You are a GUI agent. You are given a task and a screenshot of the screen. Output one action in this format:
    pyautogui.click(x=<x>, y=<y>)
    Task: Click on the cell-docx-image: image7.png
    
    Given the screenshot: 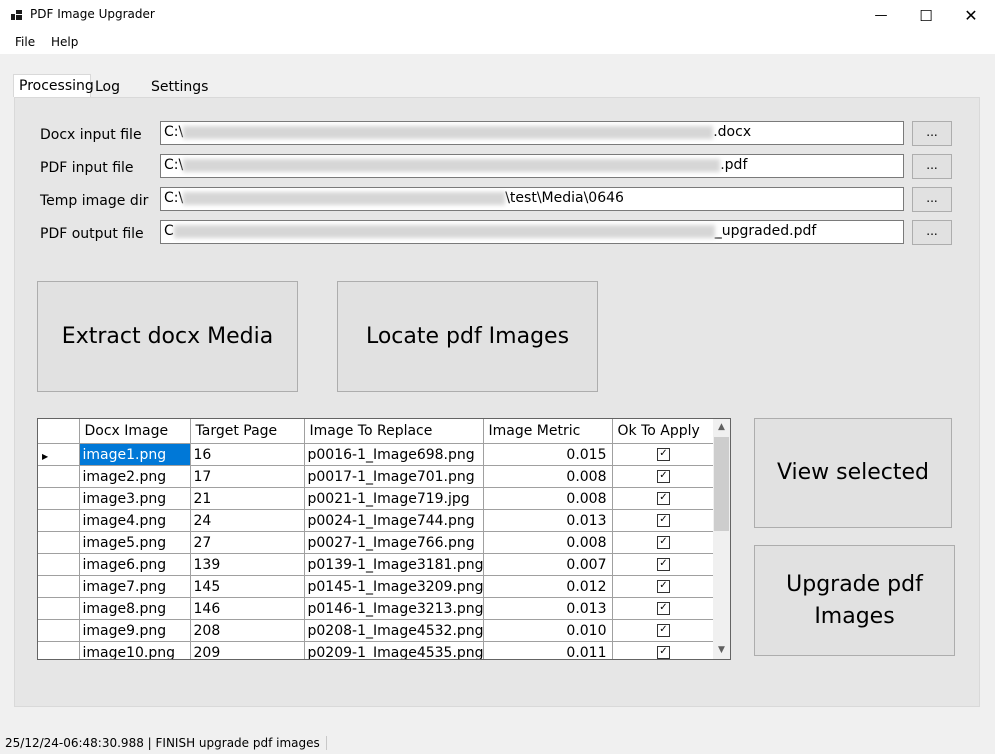 What is the action you would take?
    pyautogui.click(x=135, y=586)
    